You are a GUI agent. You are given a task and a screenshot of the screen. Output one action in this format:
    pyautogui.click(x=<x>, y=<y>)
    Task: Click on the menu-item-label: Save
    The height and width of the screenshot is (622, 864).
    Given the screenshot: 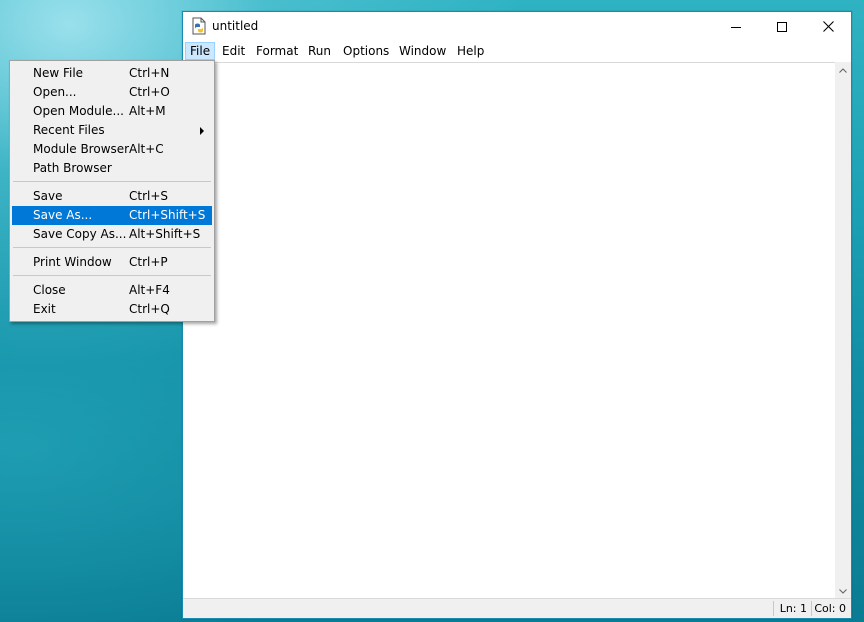 What is the action you would take?
    pyautogui.click(x=48, y=196)
    